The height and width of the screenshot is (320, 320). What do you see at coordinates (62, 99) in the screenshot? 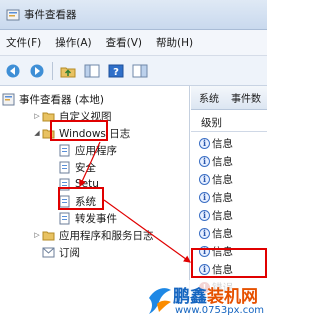
I see `tree-item-label: 事件查看器 (本地)` at bounding box center [62, 99].